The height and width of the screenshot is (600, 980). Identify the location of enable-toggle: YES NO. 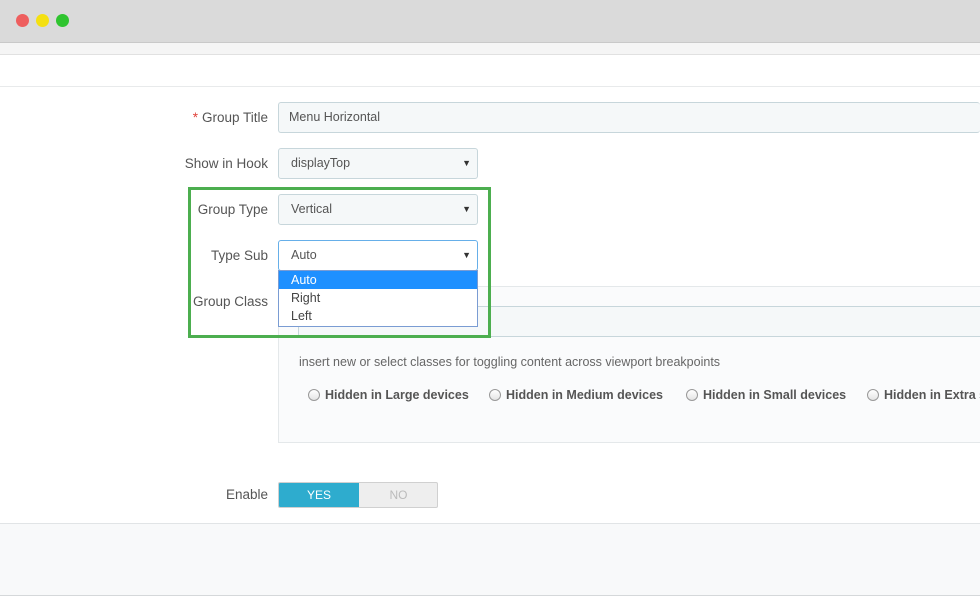
(358, 495).